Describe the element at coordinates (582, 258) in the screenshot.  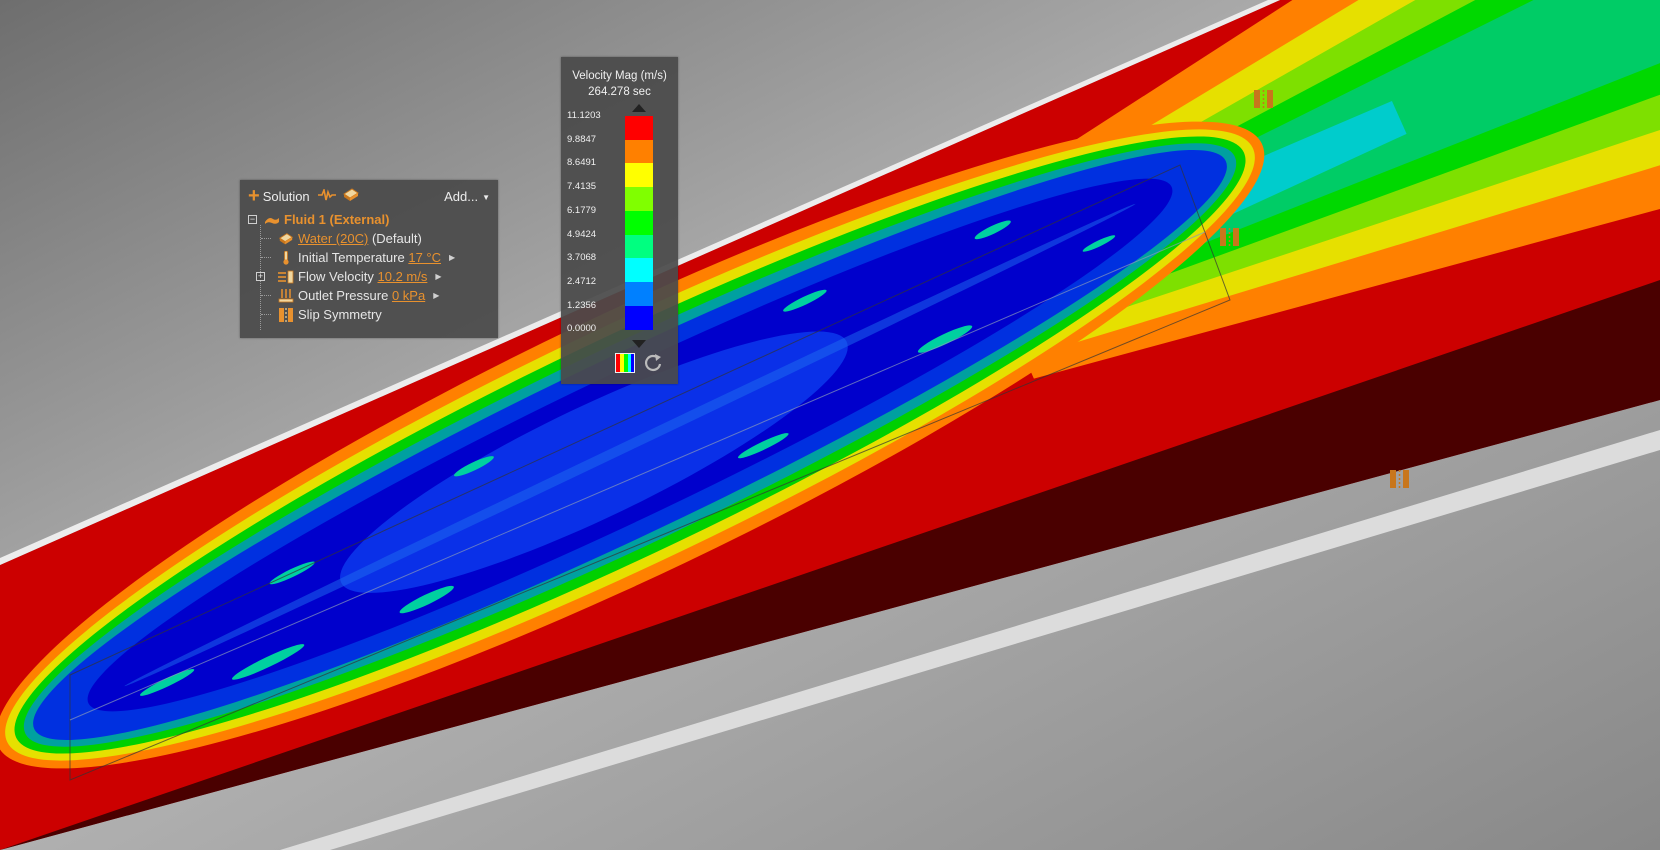
I see `legend-tick-label: 3.7068` at that location.